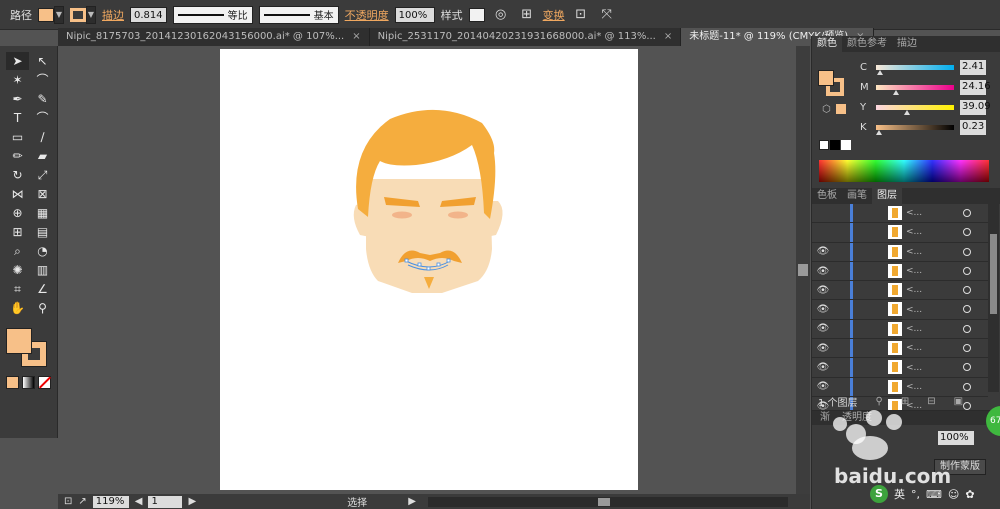 This screenshot has height=509, width=1000. Describe the element at coordinates (857, 196) in the screenshot. I see `tab-brushes: 画笔` at that location.